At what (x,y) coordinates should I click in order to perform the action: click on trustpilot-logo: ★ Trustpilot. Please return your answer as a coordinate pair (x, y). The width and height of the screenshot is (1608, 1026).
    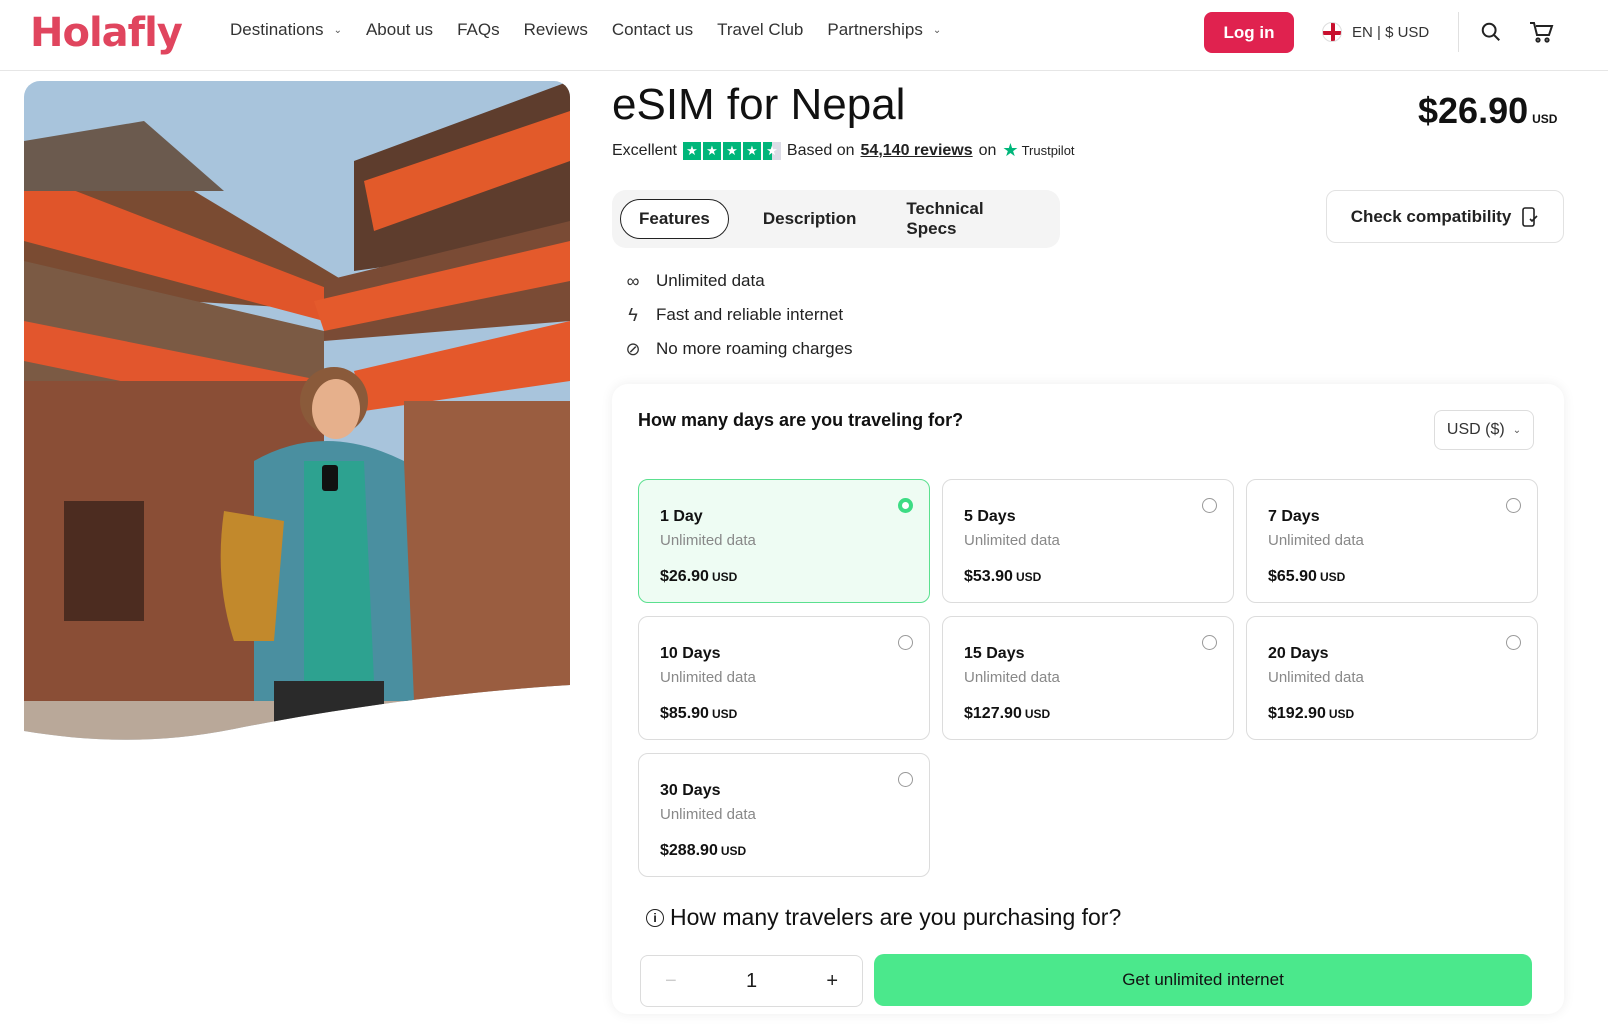
    Looking at the image, I should click on (1038, 150).